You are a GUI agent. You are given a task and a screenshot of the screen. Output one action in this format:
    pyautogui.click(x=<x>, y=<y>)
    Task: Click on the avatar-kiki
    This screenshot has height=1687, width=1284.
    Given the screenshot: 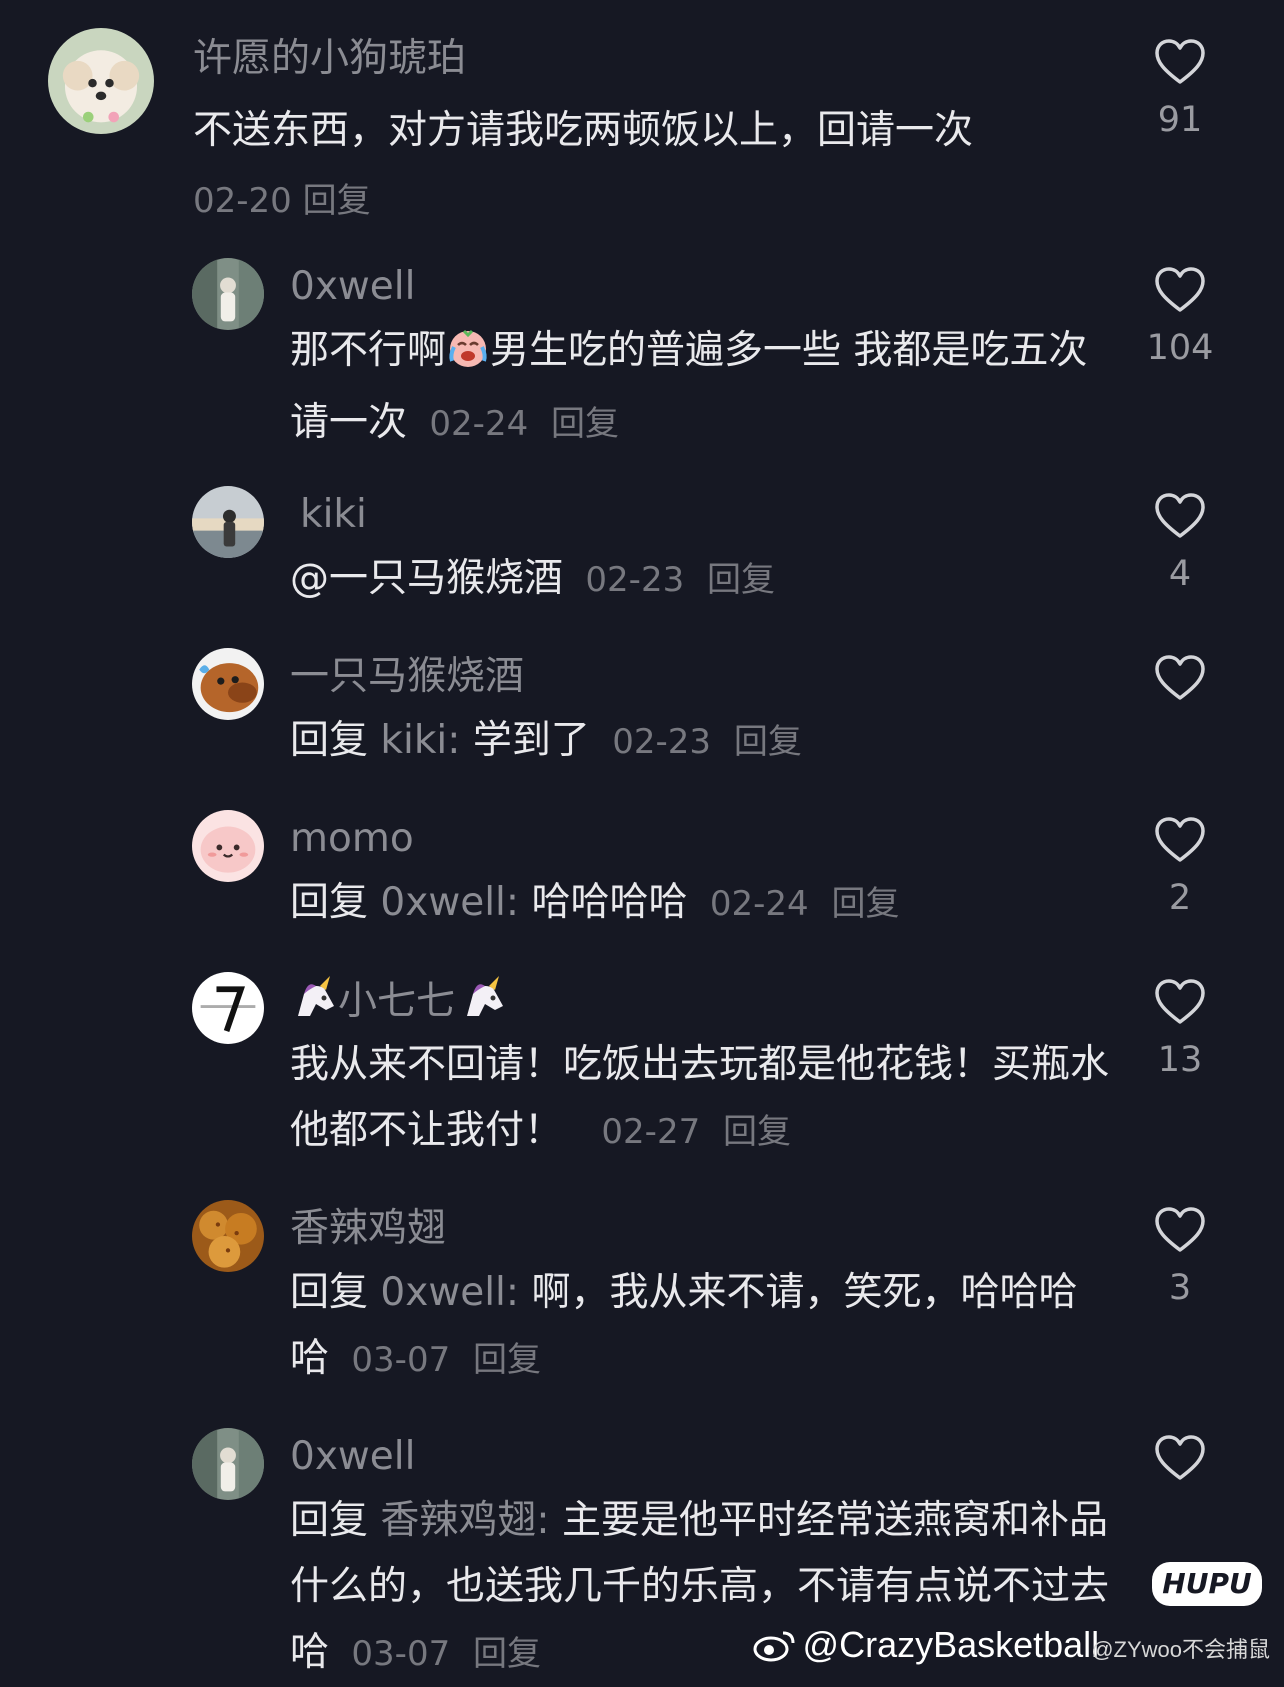 What is the action you would take?
    pyautogui.click(x=228, y=522)
    